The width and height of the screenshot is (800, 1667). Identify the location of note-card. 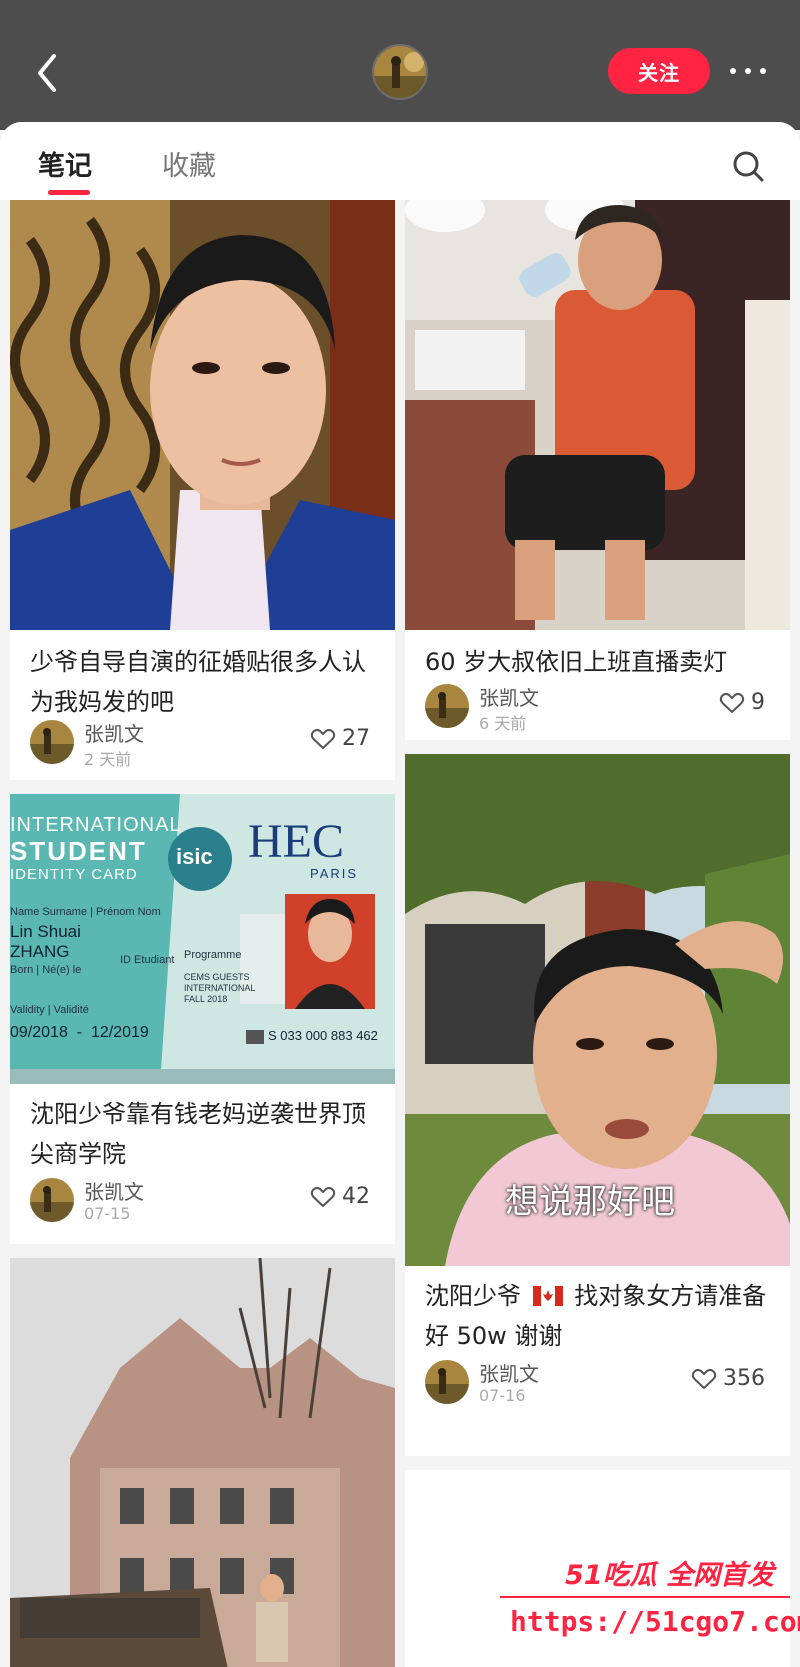
(202, 1462).